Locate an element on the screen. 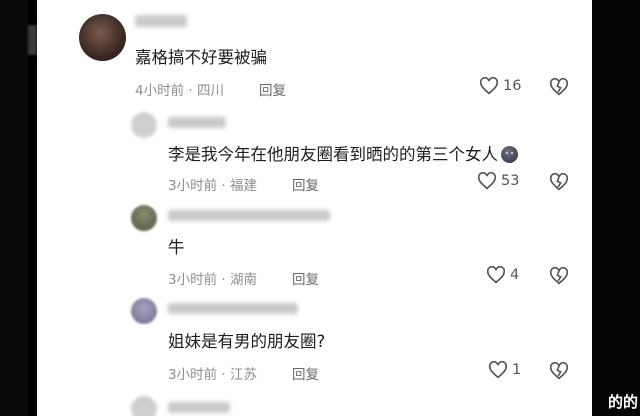  comment-text: 李是我今年在他朋友圈看到晒的的第三个女人 is located at coordinates (343, 153).